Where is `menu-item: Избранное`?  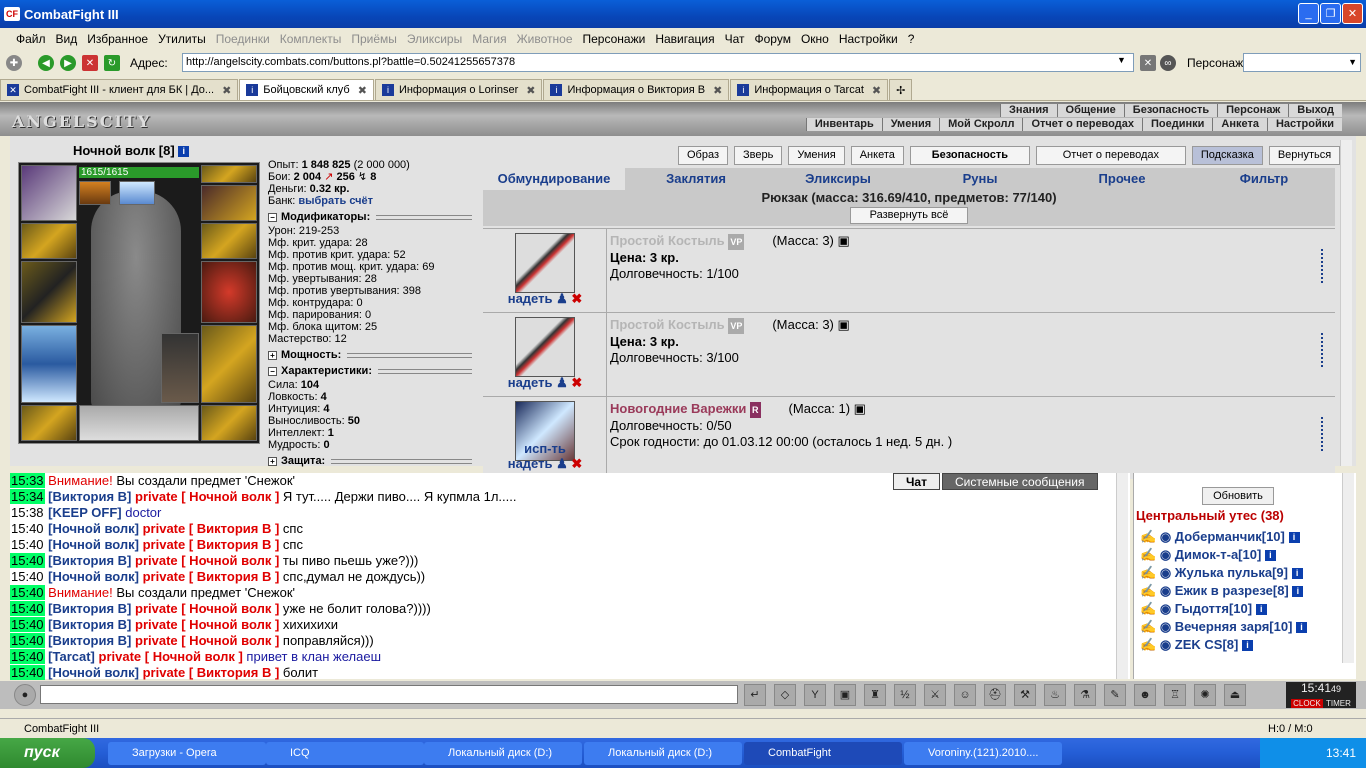
menu-item: Избранное is located at coordinates (117, 39).